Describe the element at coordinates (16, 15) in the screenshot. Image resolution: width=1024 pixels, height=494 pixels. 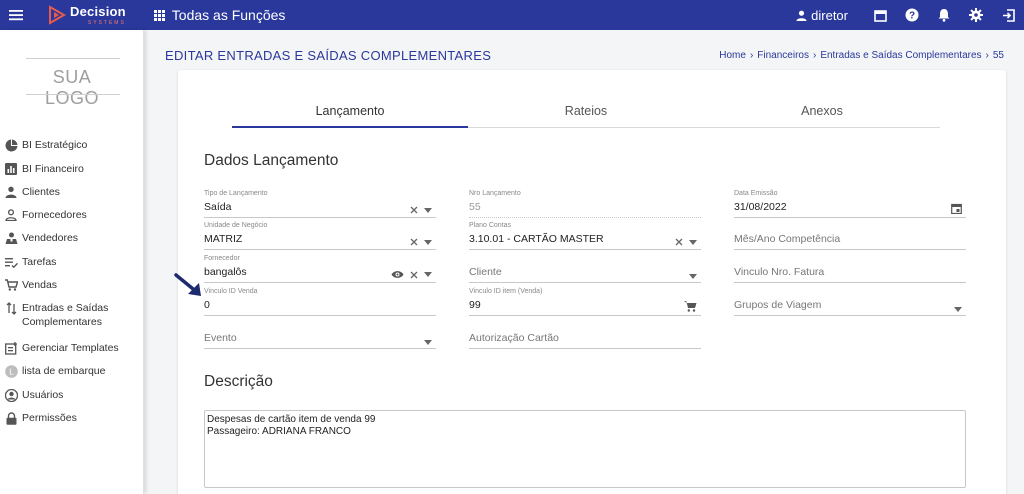
I see `menu-icon` at that location.